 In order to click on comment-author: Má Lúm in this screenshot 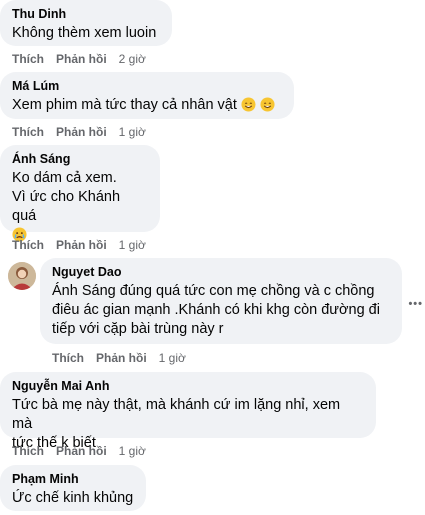, I will do `click(147, 86)`.